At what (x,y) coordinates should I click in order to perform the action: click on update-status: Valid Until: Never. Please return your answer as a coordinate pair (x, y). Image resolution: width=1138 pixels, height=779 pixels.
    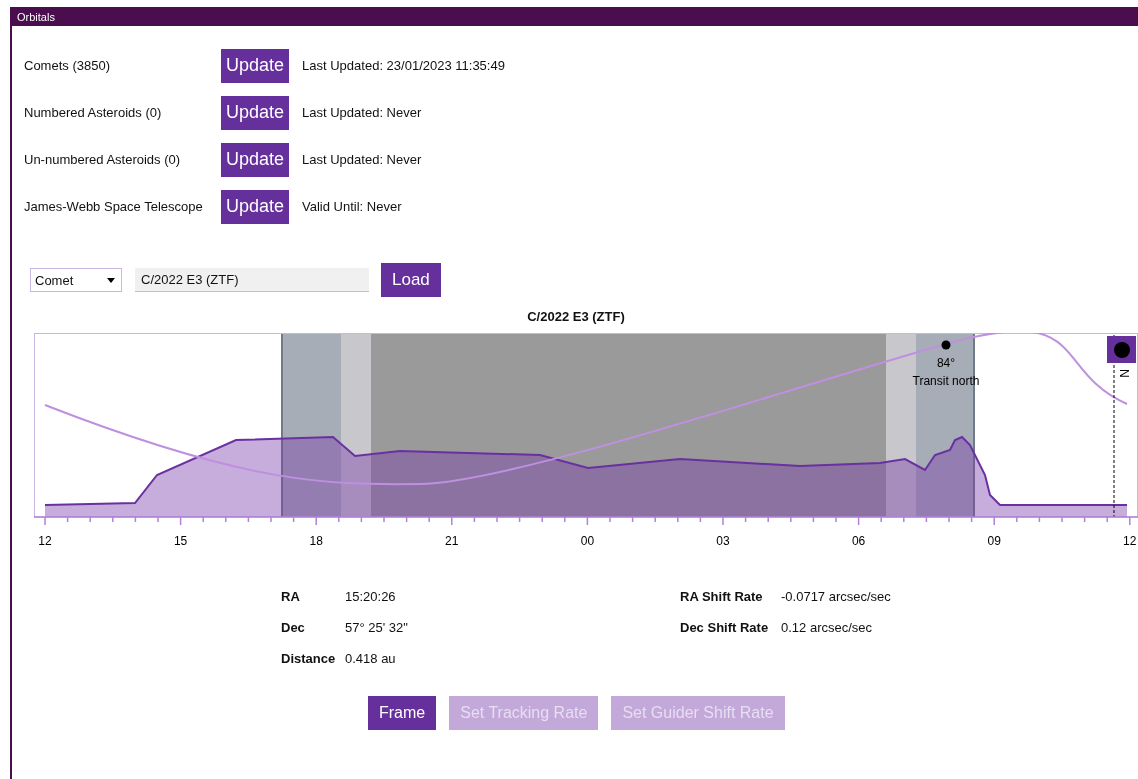
    Looking at the image, I should click on (352, 206).